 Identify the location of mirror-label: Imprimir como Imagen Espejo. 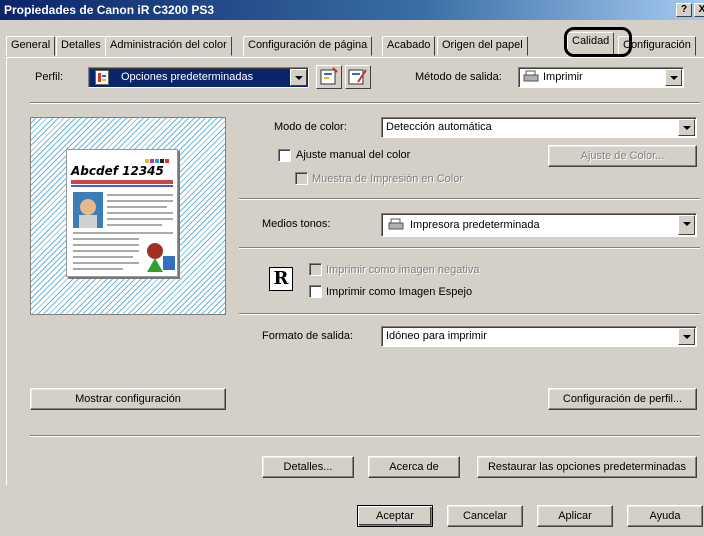
(399, 292).